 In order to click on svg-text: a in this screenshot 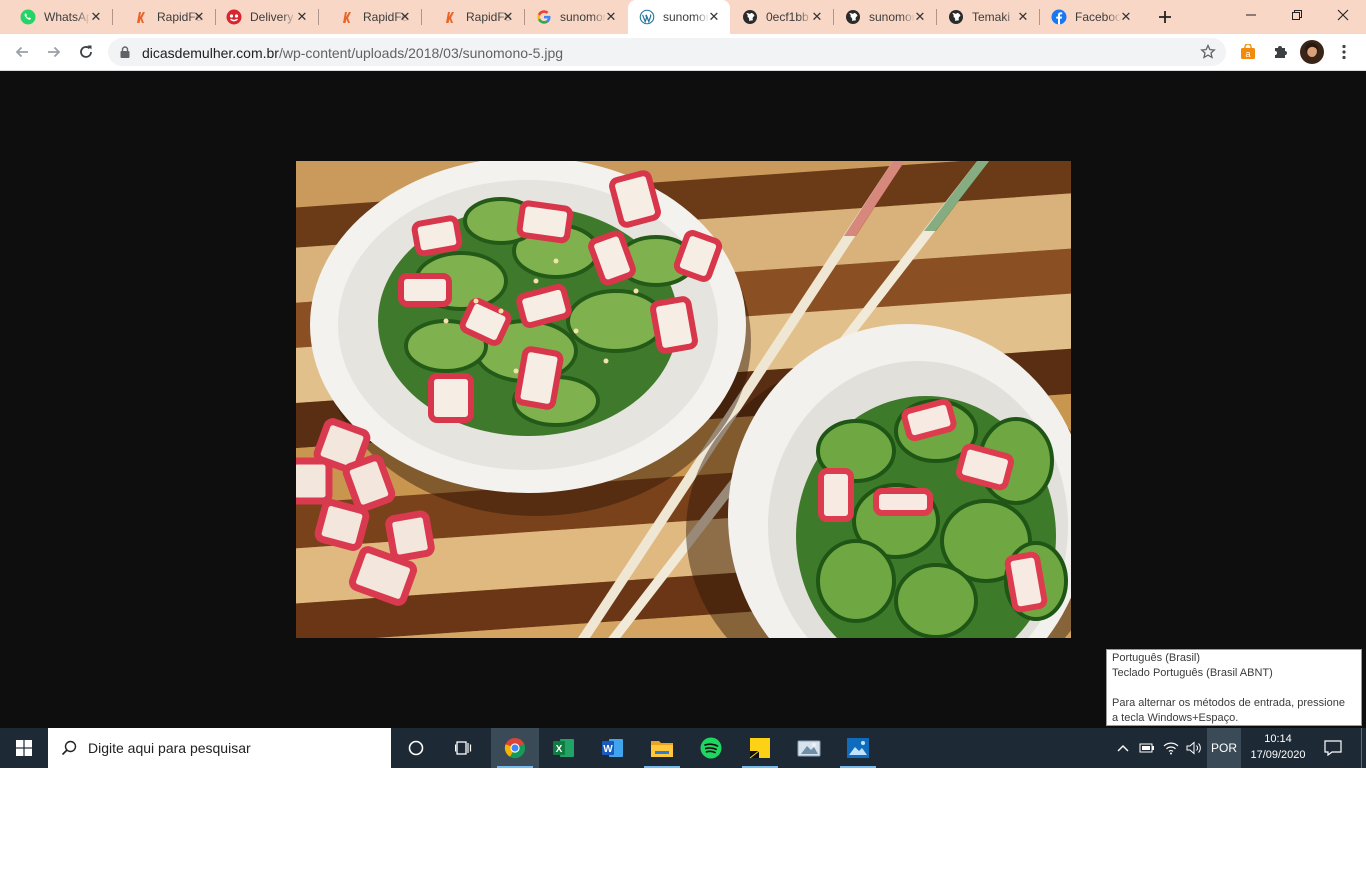, I will do `click(1247, 54)`.